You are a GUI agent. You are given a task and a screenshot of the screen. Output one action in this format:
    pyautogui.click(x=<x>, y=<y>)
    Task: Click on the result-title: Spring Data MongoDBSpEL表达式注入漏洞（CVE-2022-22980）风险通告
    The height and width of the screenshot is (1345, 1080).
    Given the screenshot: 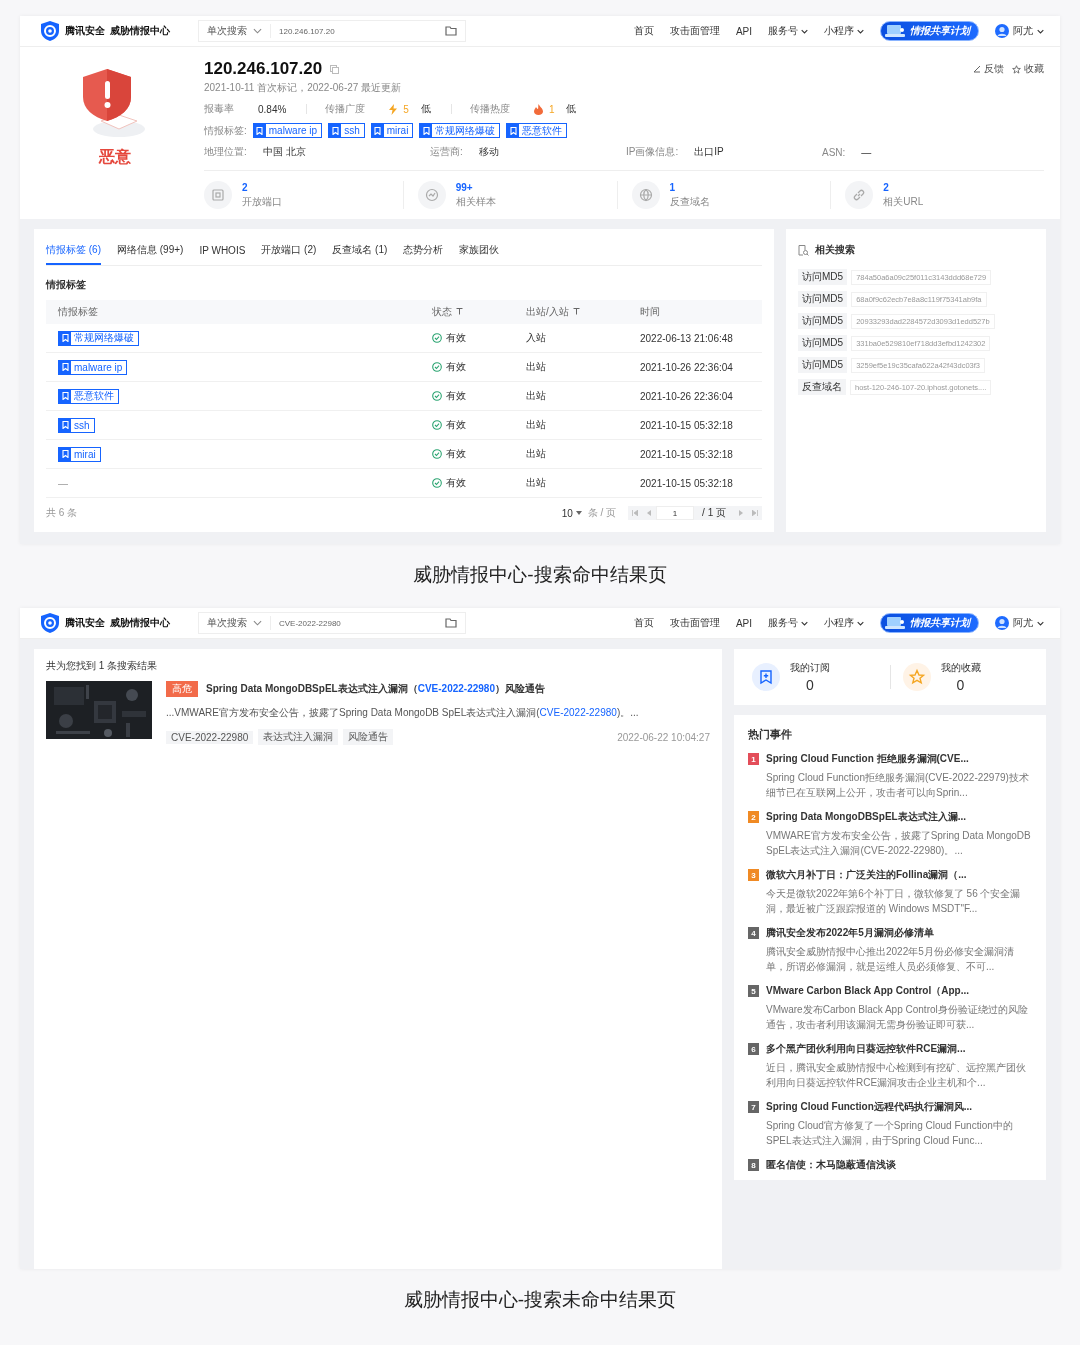 What is the action you would take?
    pyautogui.click(x=375, y=689)
    